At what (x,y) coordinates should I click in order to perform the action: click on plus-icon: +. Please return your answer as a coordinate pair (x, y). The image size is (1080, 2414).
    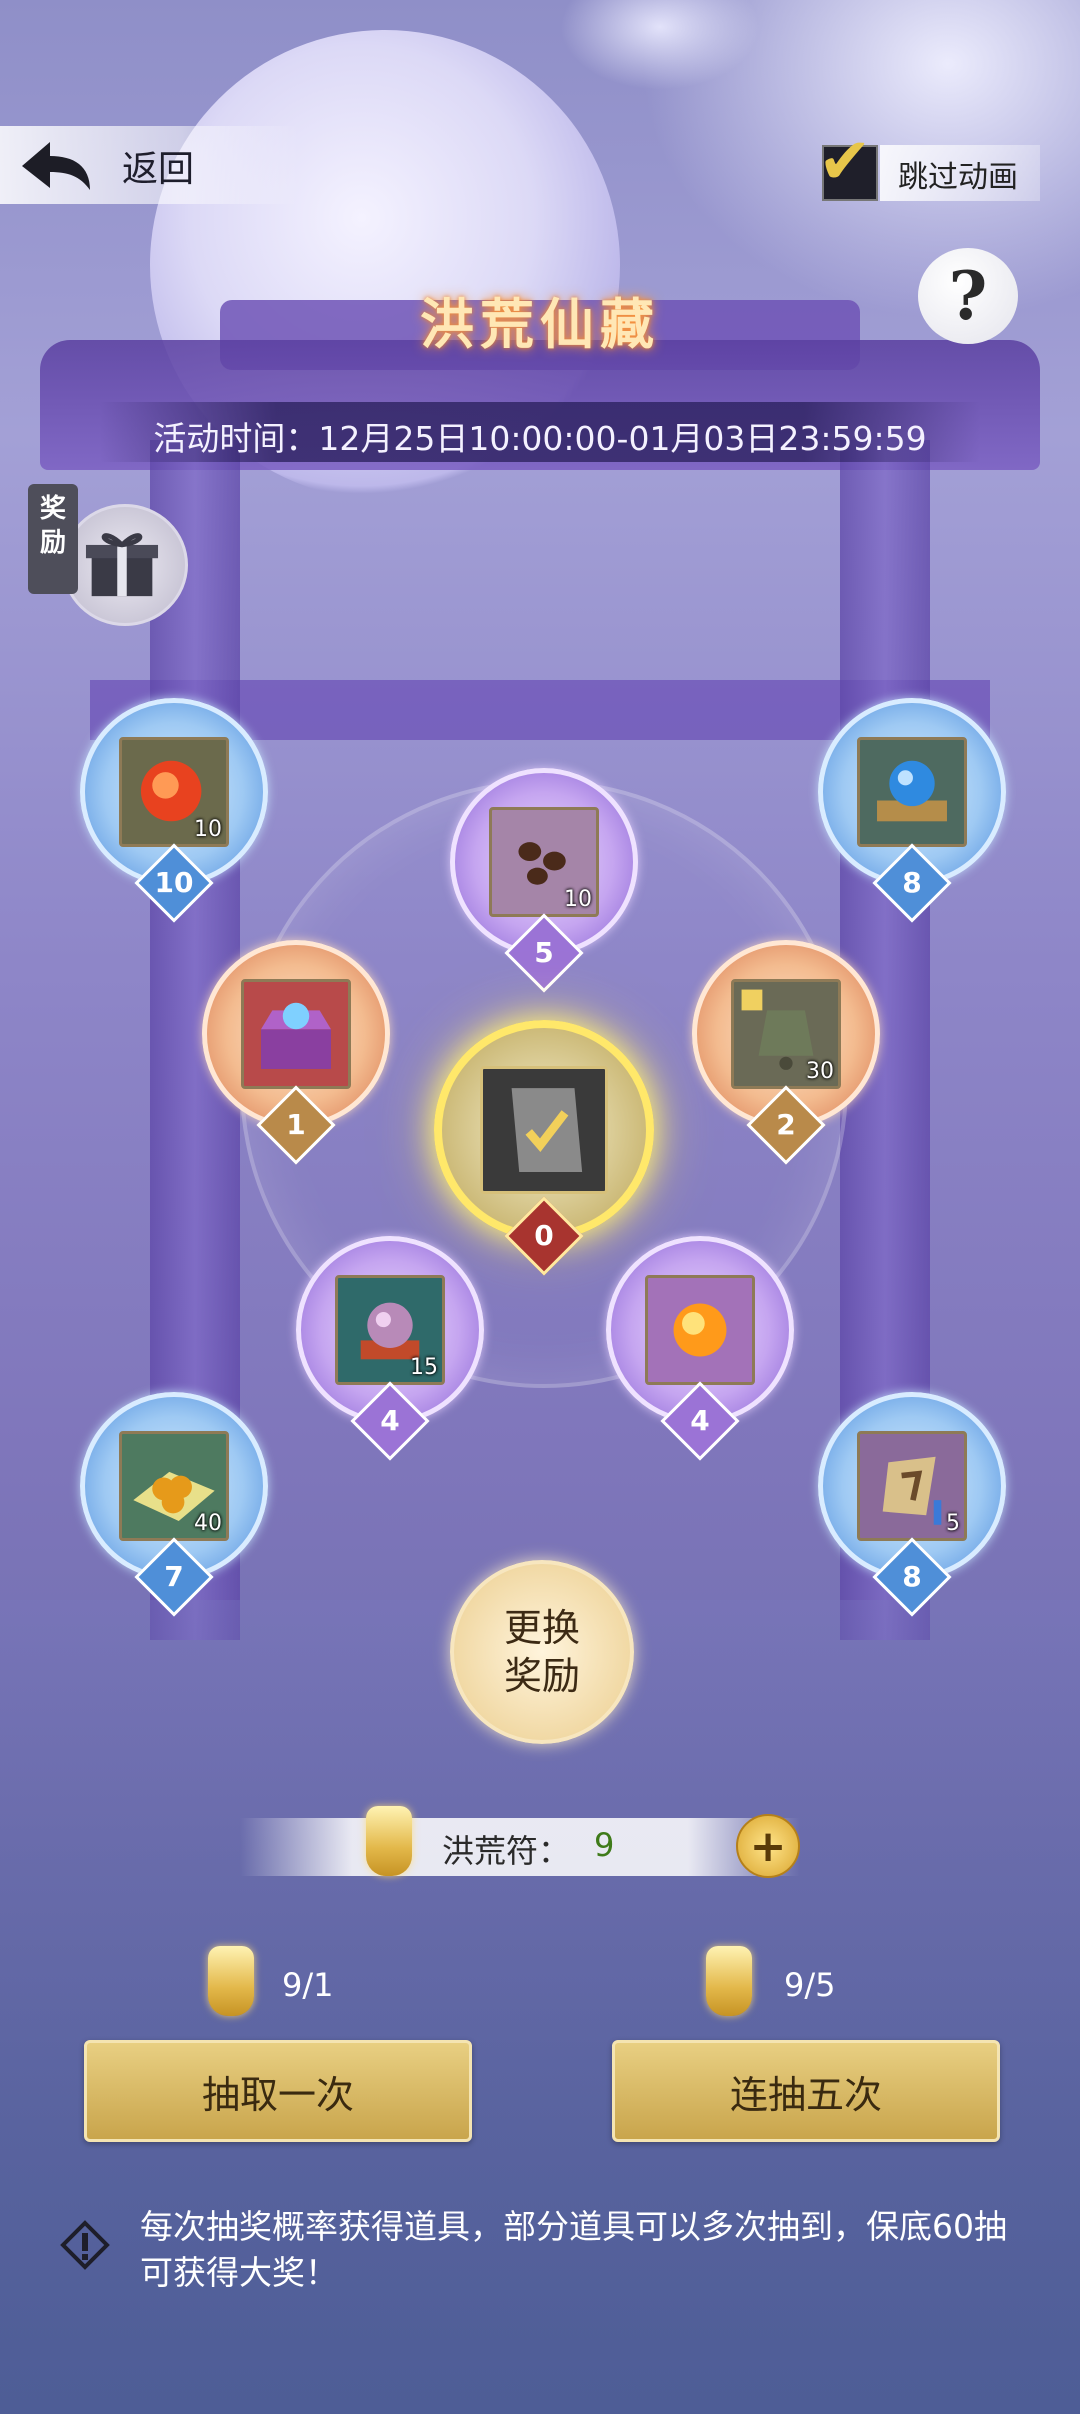
    Looking at the image, I should click on (768, 1846).